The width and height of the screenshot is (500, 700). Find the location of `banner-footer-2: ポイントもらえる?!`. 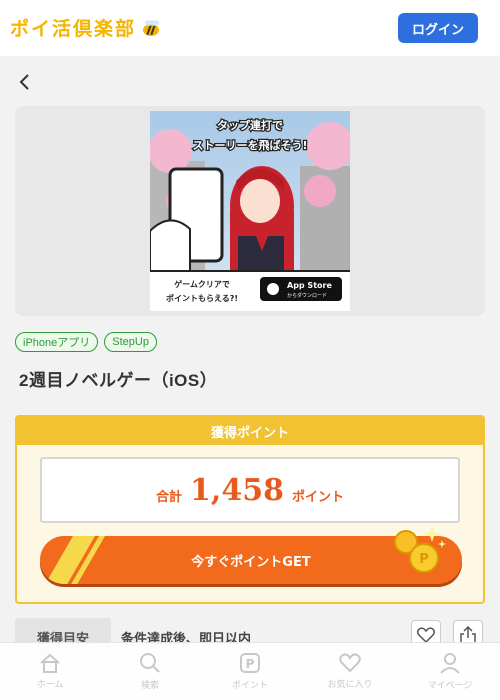

banner-footer-2: ポイントもらえる?! is located at coordinates (202, 298).